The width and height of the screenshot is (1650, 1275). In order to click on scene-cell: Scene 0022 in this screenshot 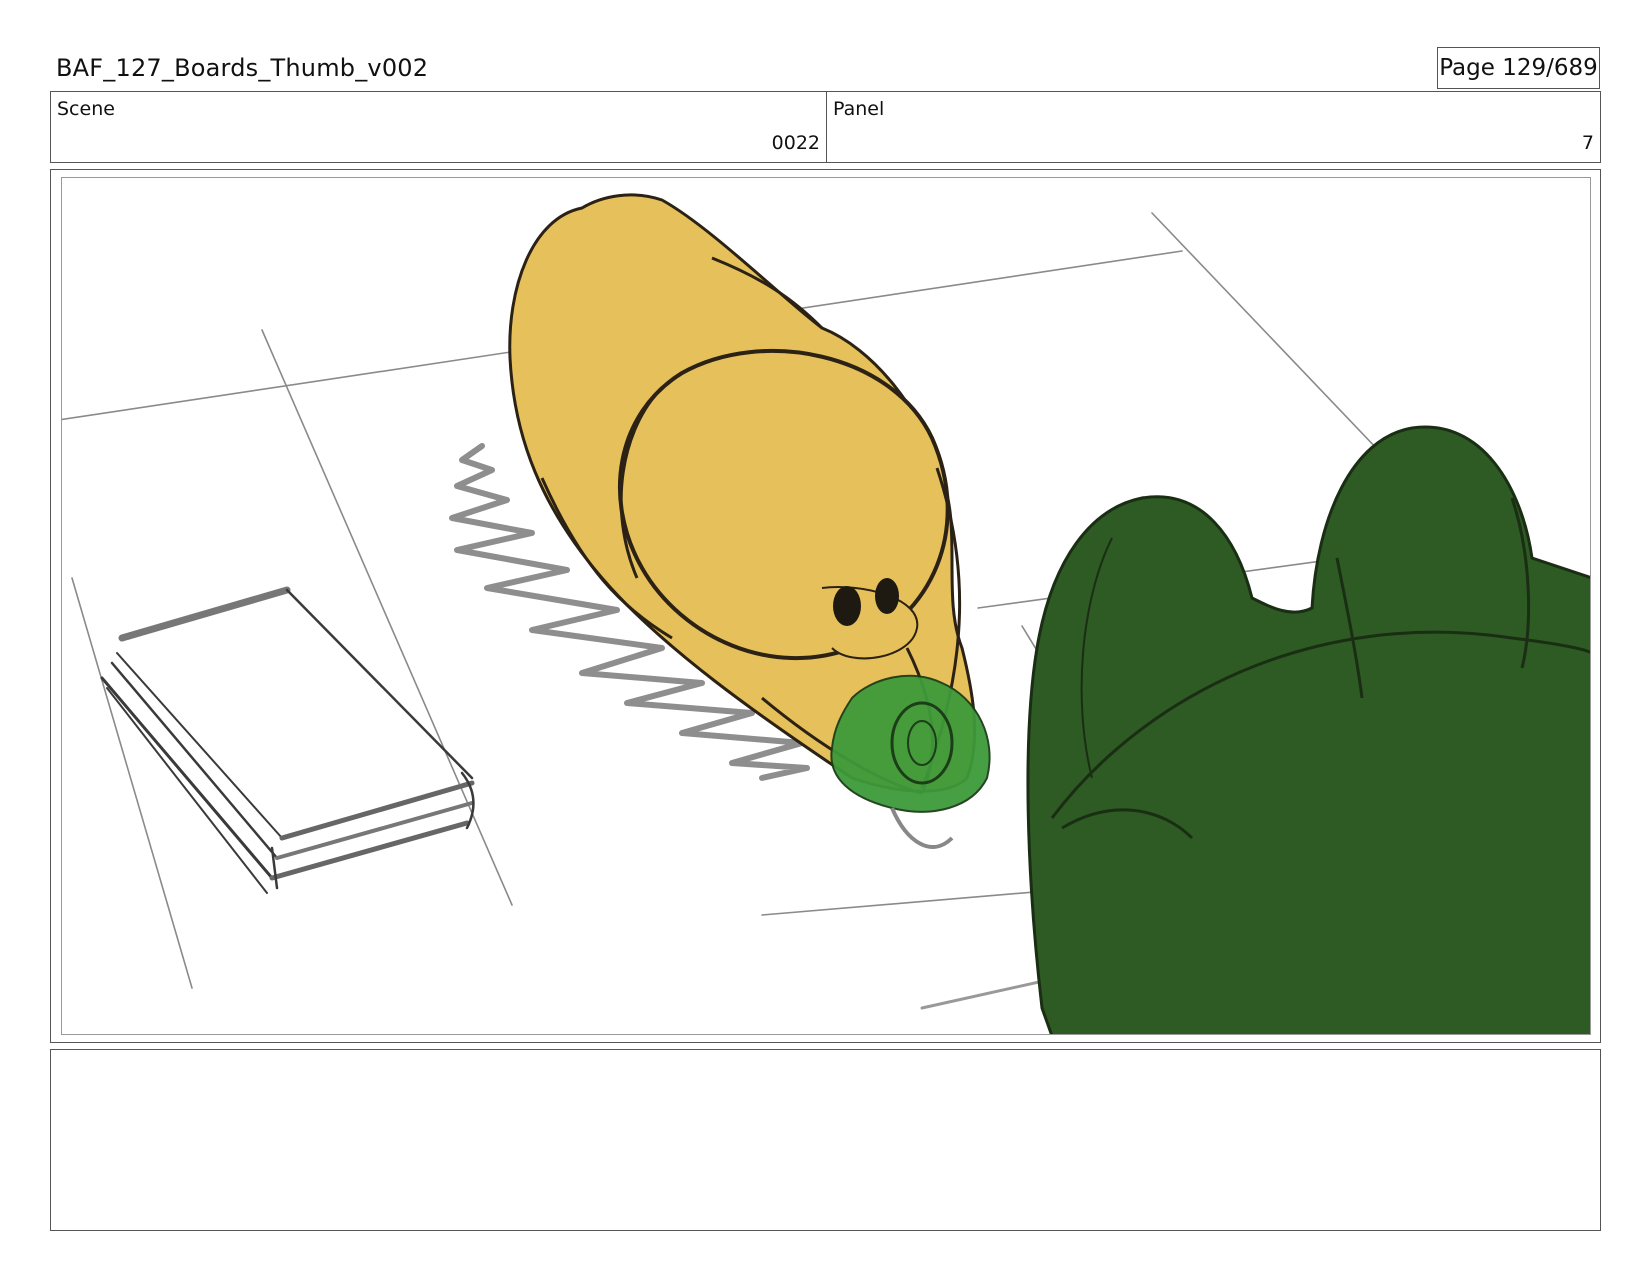, I will do `click(439, 127)`.